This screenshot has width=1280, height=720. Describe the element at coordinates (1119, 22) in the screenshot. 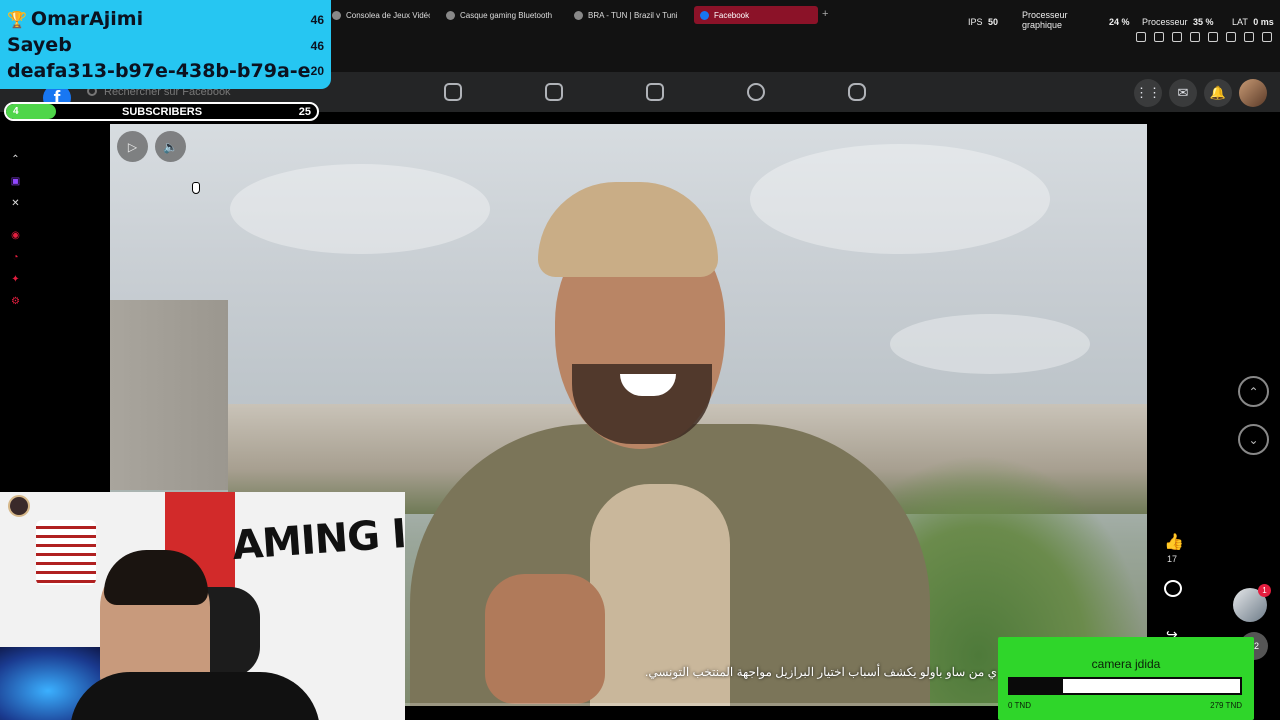

I see `gpu-value: 24 %` at that location.